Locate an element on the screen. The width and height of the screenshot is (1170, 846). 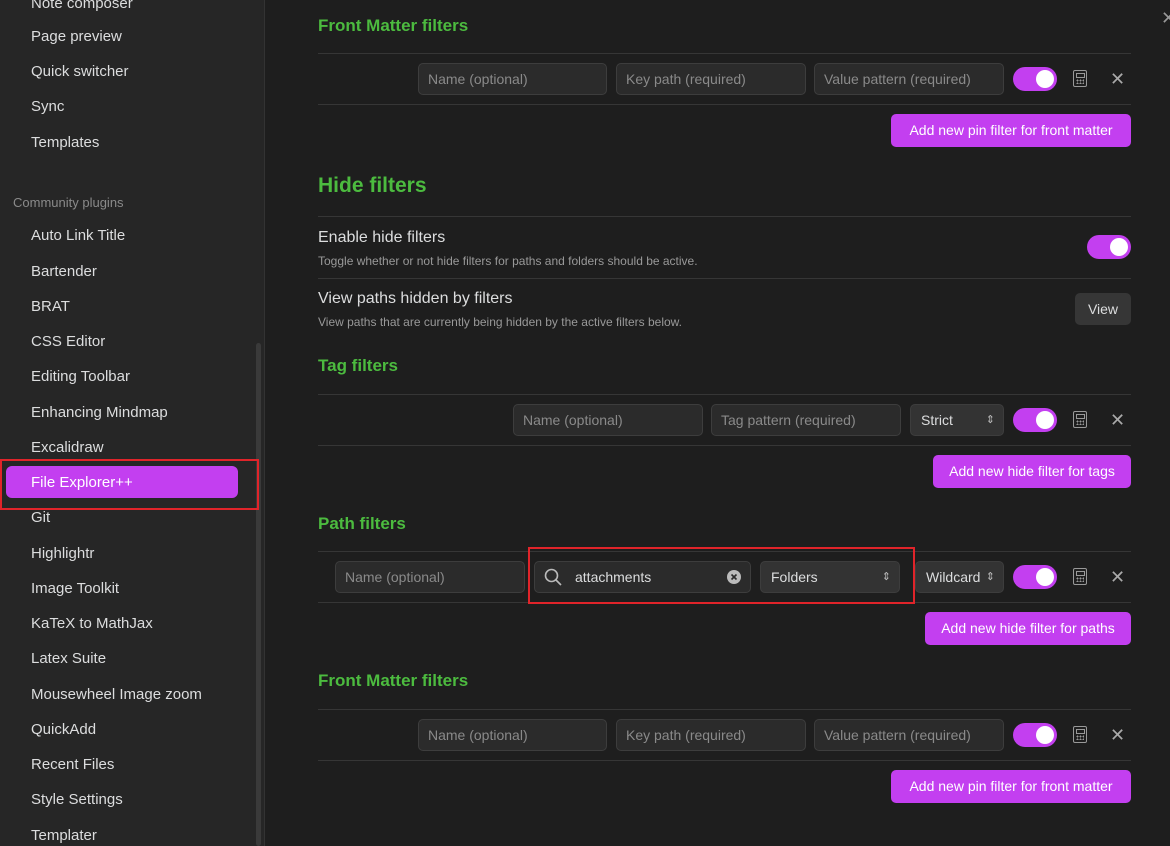
tag-pattern-input: Tag pattern (required) is located at coordinates (806, 420).